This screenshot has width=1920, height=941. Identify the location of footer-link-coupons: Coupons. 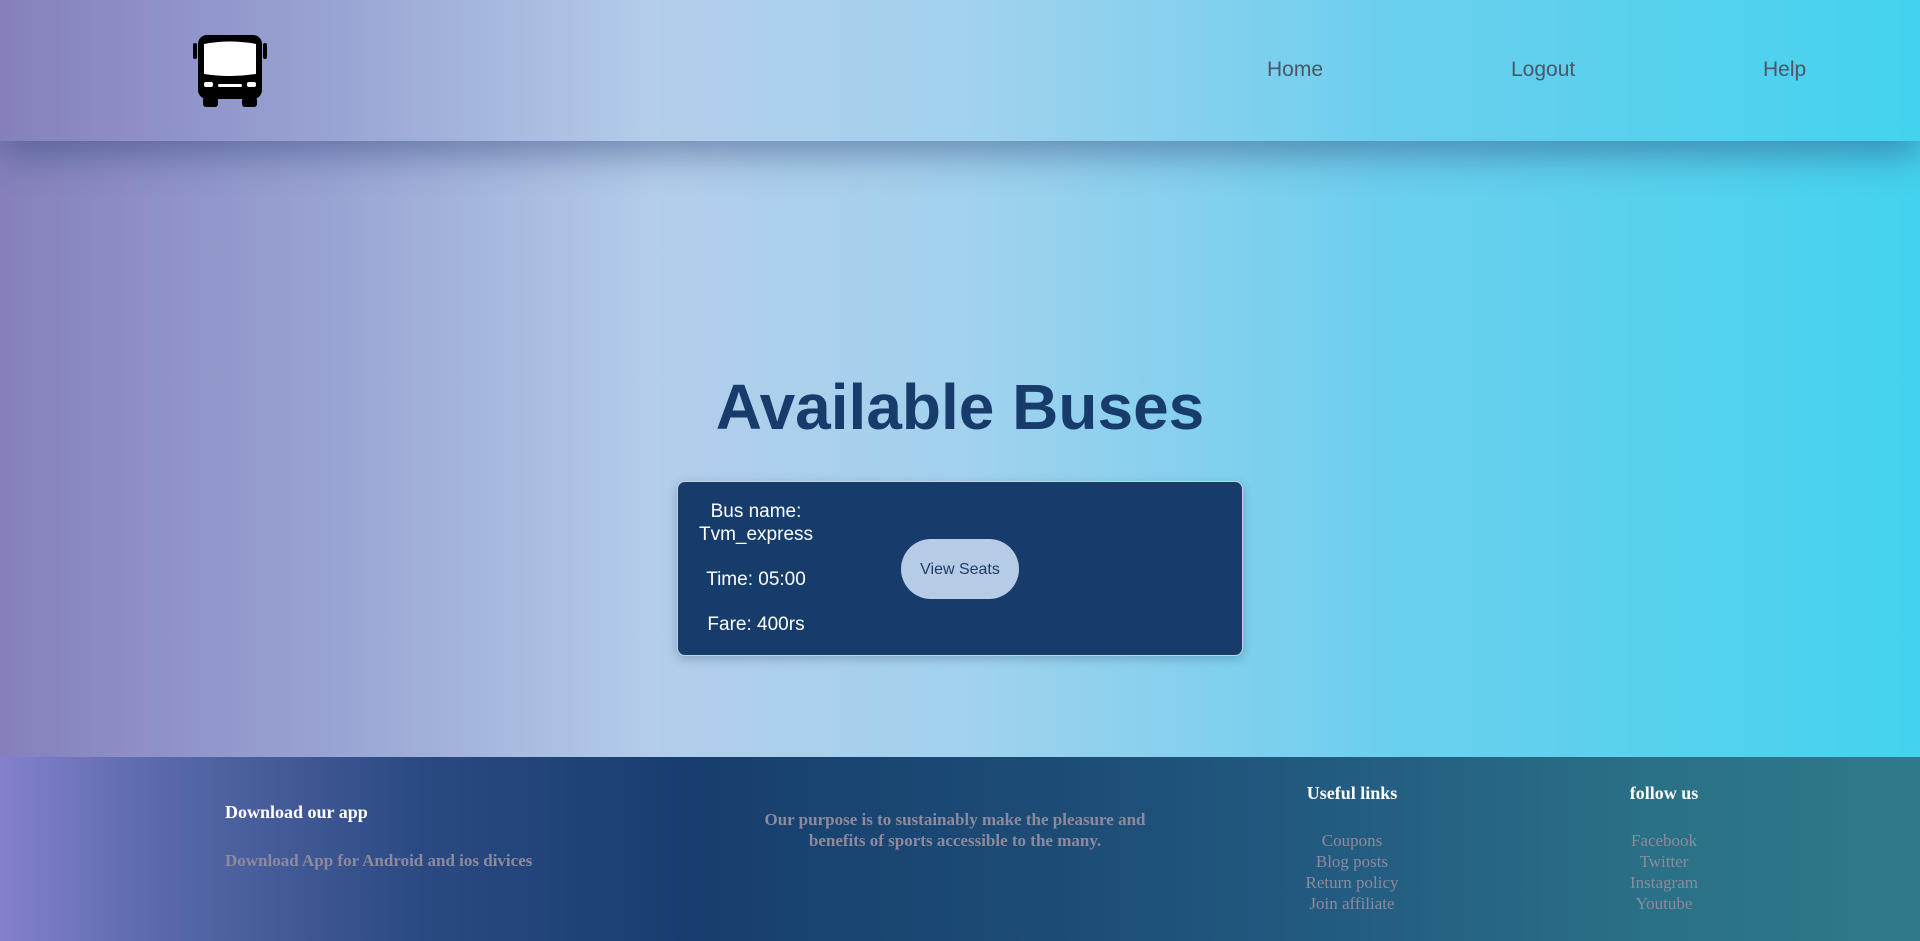
(1352, 840).